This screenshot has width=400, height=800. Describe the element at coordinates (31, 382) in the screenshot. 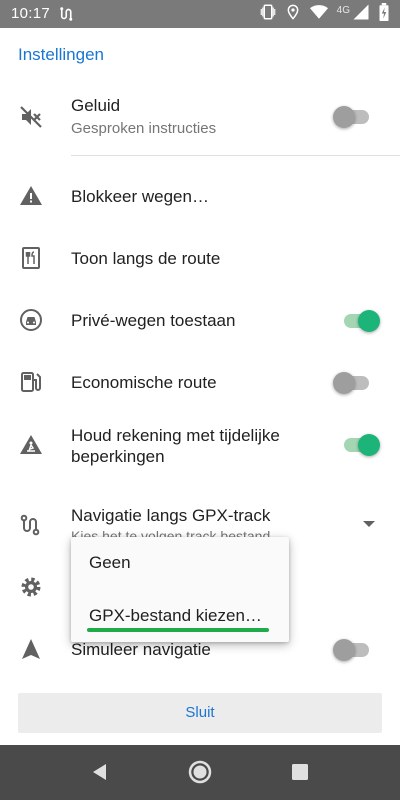

I see `fuel-icon` at that location.